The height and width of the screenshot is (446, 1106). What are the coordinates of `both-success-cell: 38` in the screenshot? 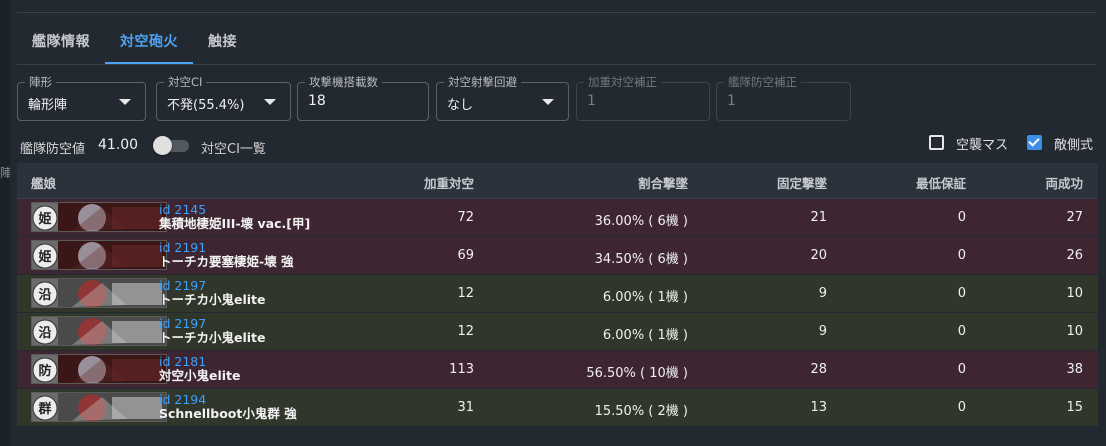 It's located at (1074, 369).